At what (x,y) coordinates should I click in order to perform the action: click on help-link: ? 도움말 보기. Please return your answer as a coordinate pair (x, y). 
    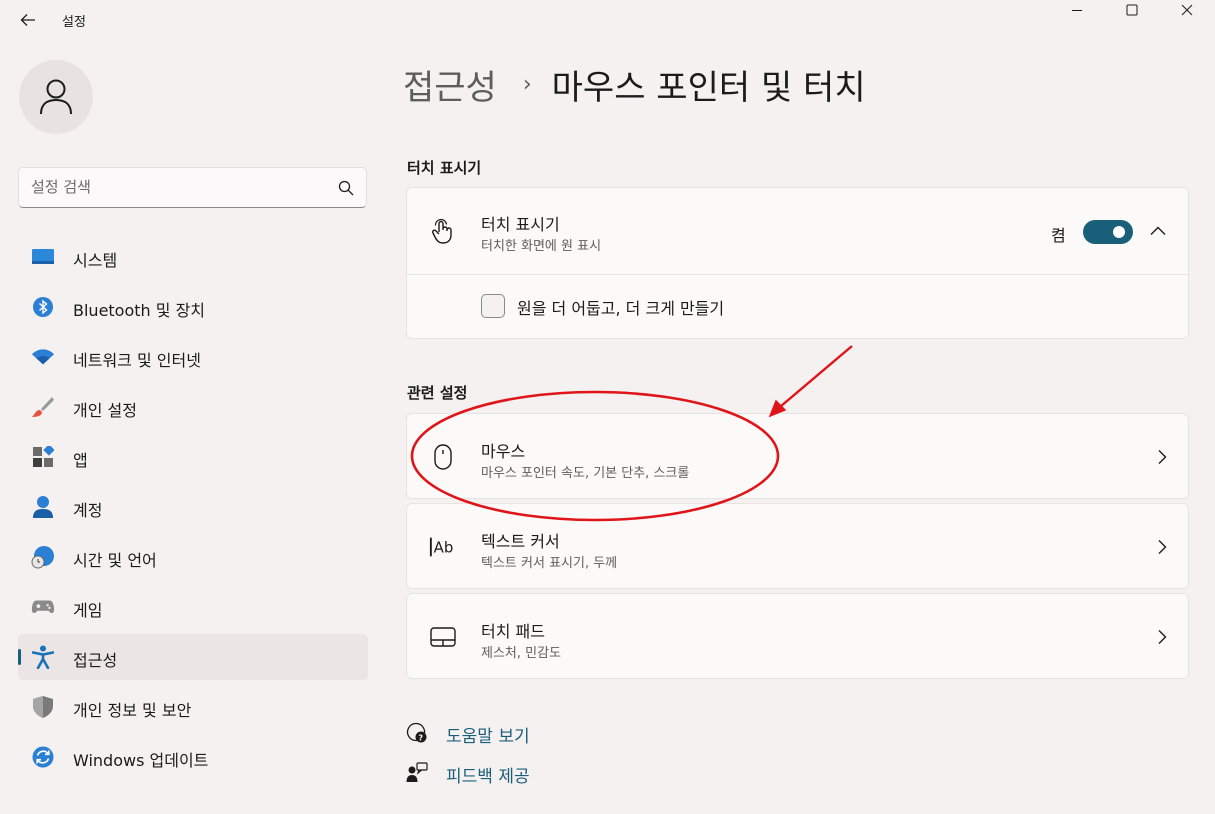
    Looking at the image, I should click on (506, 733).